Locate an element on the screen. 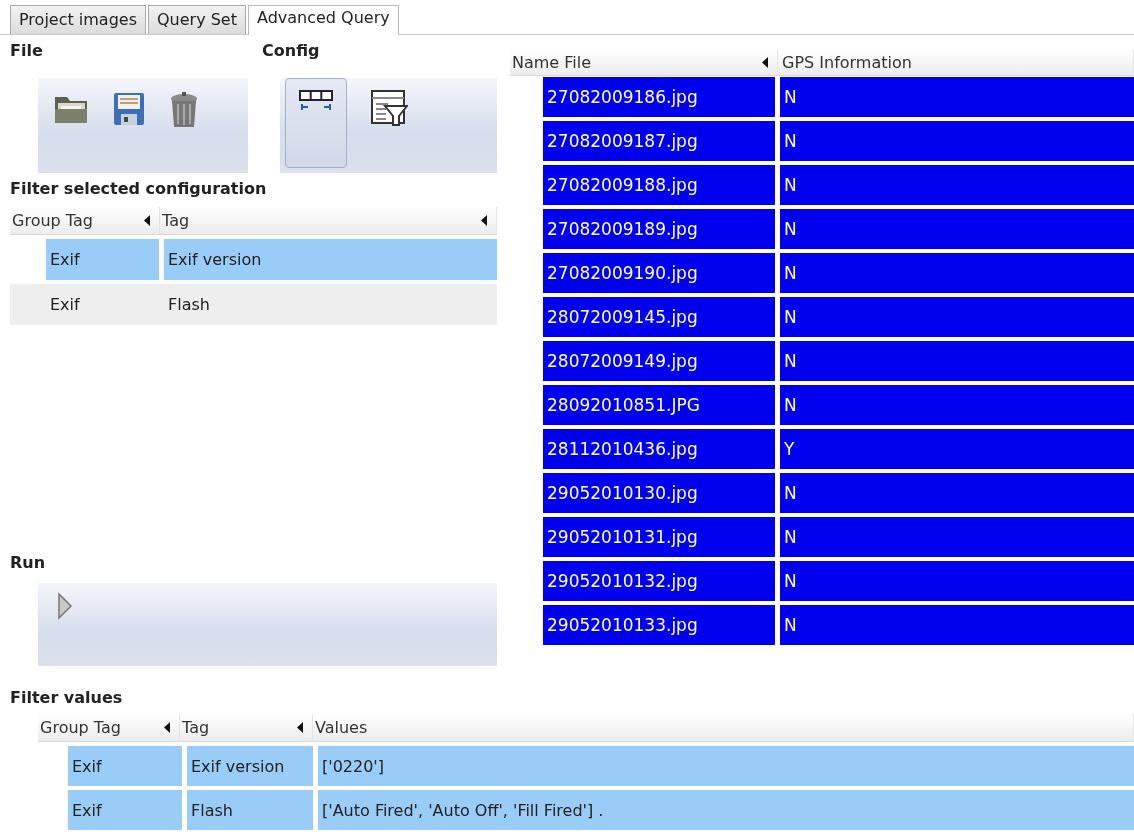 Image resolution: width=1134 pixels, height=840 pixels. section-title: File is located at coordinates (26, 51).